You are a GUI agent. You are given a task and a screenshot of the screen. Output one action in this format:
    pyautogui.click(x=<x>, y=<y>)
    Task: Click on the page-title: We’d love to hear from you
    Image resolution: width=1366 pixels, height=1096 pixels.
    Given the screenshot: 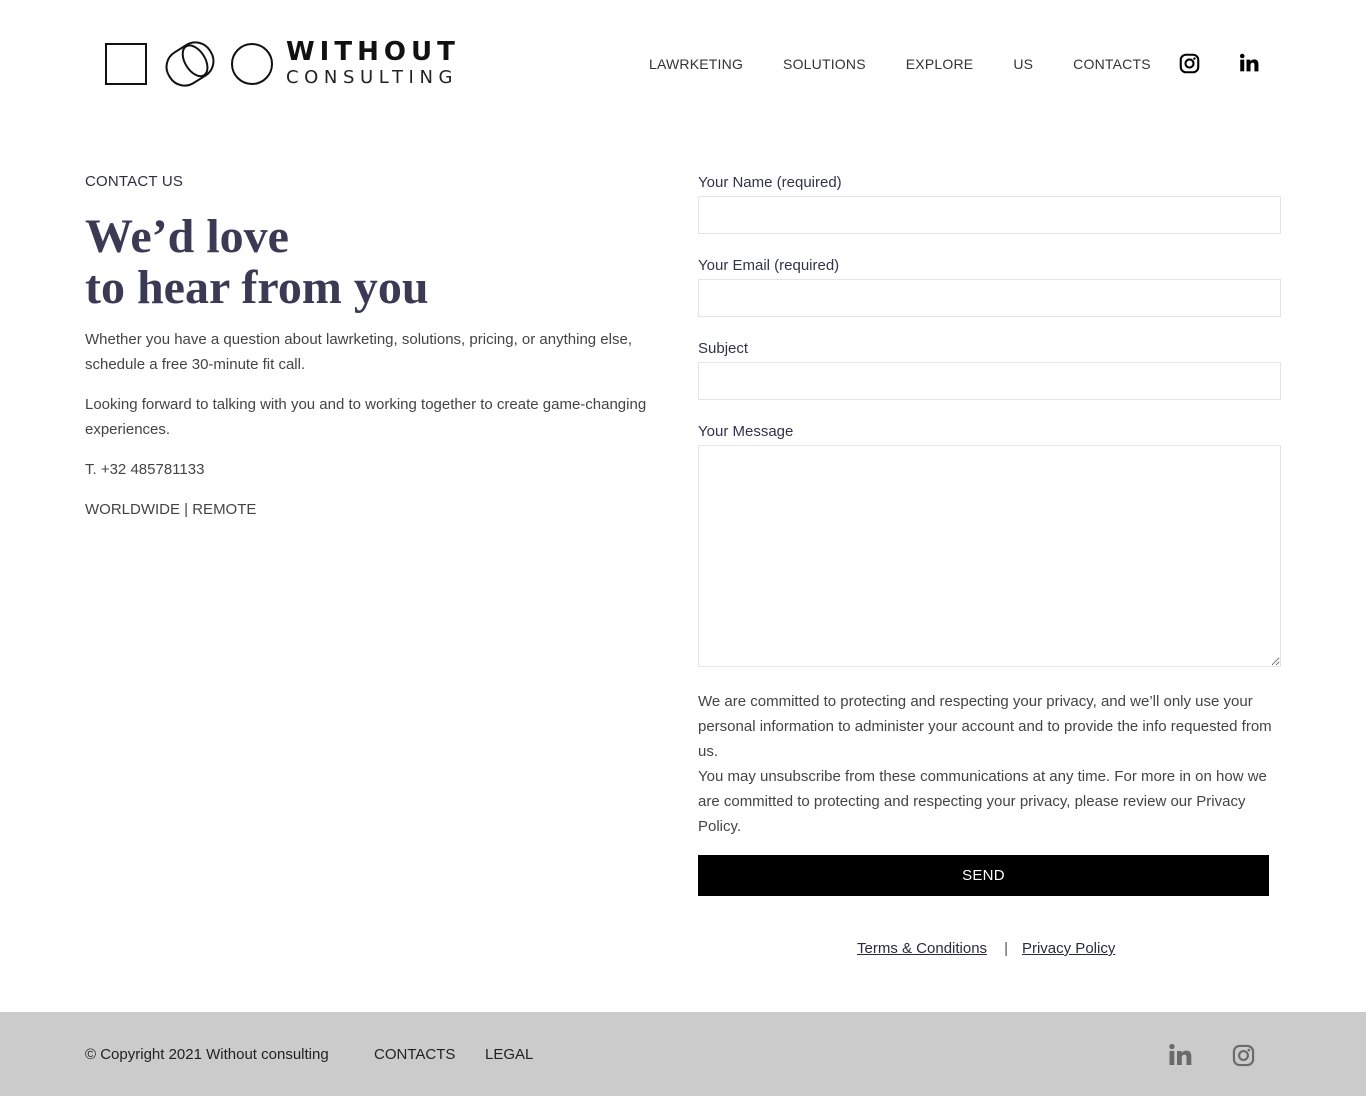 What is the action you would take?
    pyautogui.click(x=380, y=262)
    